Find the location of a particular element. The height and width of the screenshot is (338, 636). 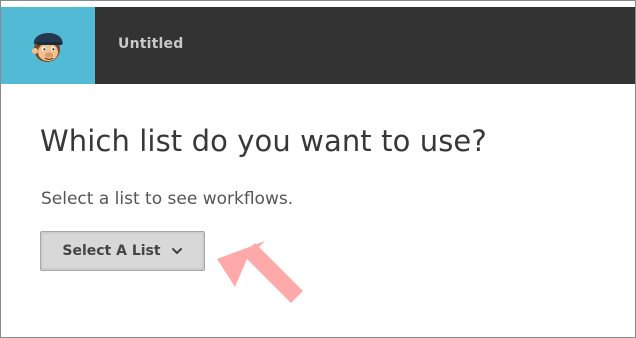

chevron-down-icon is located at coordinates (177, 251).